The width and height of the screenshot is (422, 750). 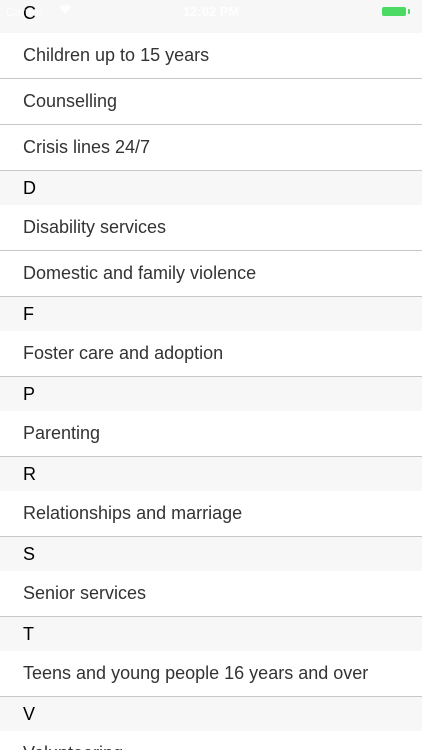 I want to click on section-header-r: R, so click(x=211, y=474).